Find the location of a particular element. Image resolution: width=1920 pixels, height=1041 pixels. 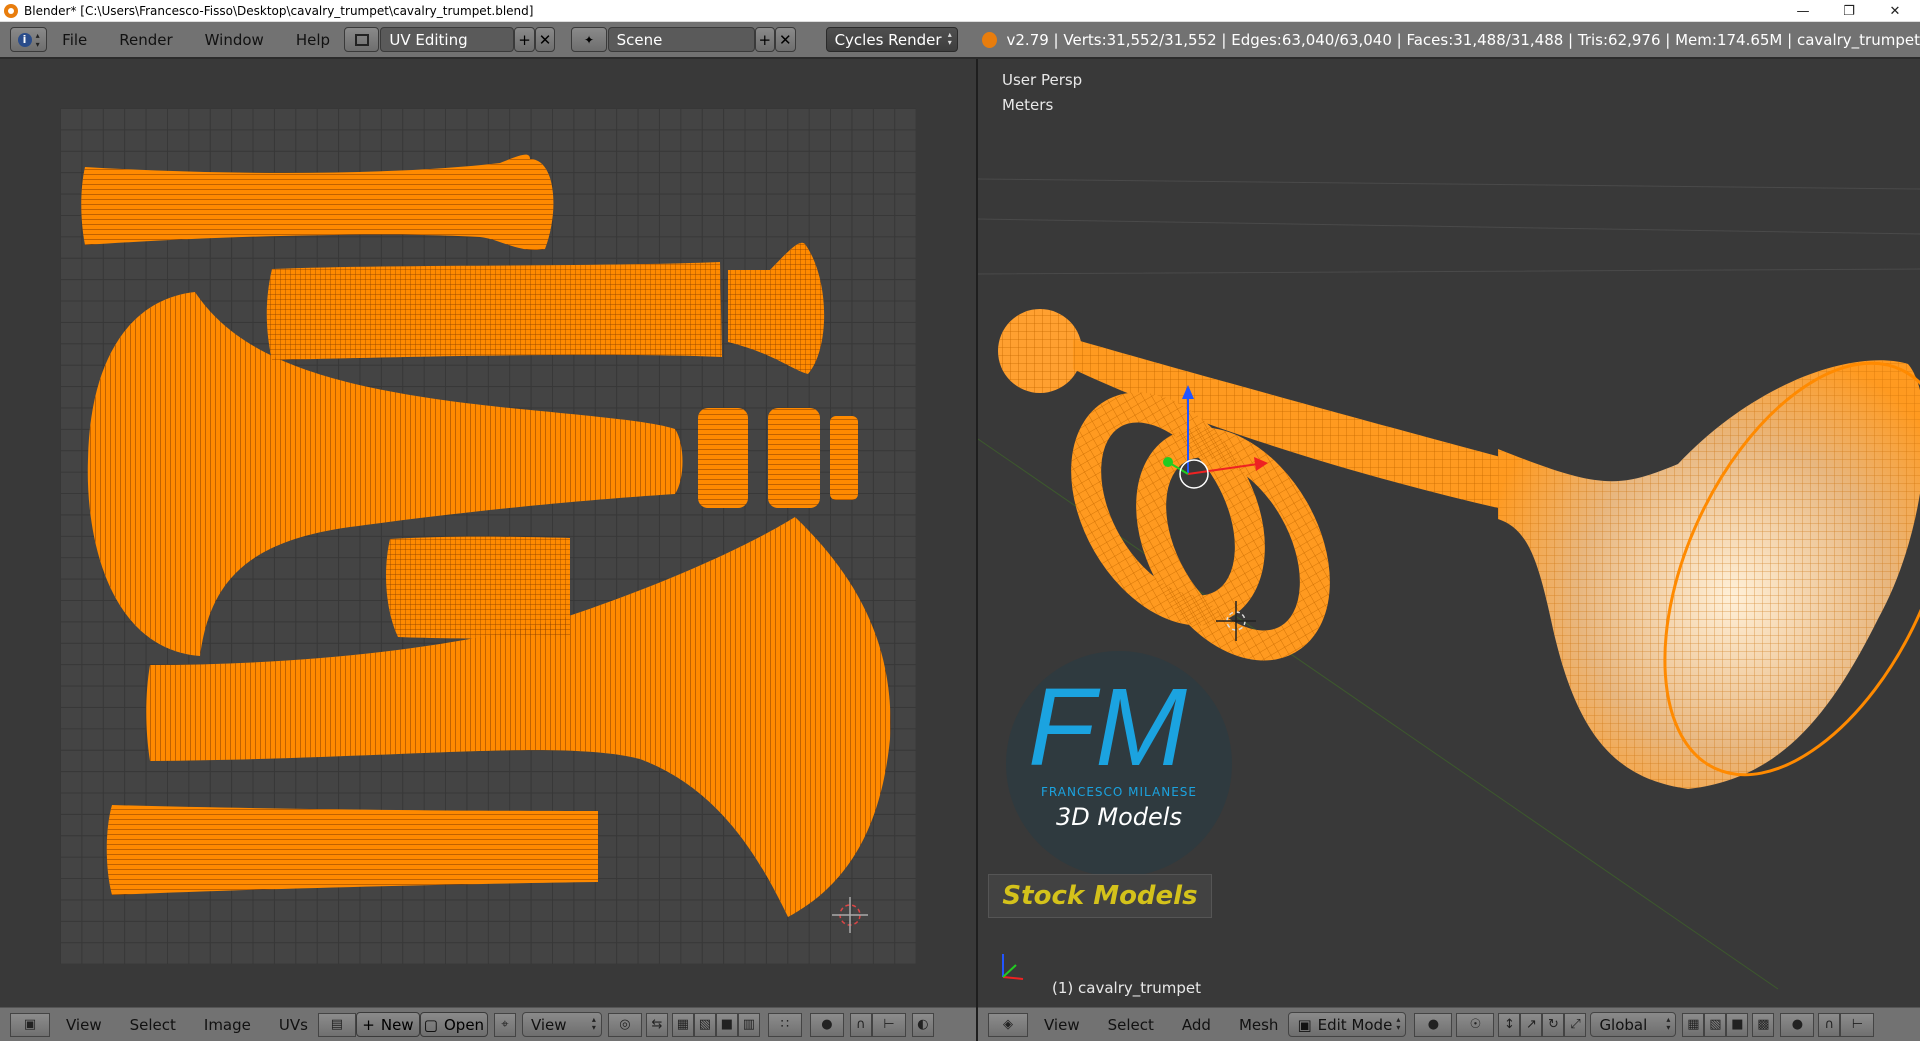

view-mode-dropdown: View ▴ ▾ is located at coordinates (561, 1024).